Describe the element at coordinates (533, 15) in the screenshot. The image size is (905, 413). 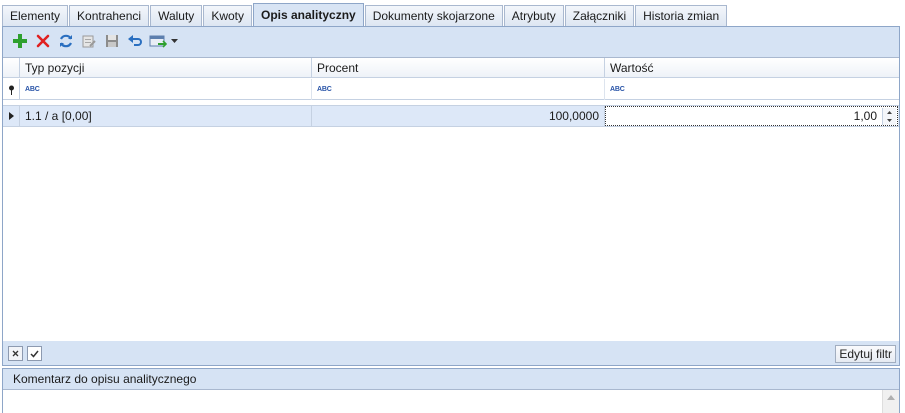
I see `tab-atrybuty: Atrybuty` at that location.